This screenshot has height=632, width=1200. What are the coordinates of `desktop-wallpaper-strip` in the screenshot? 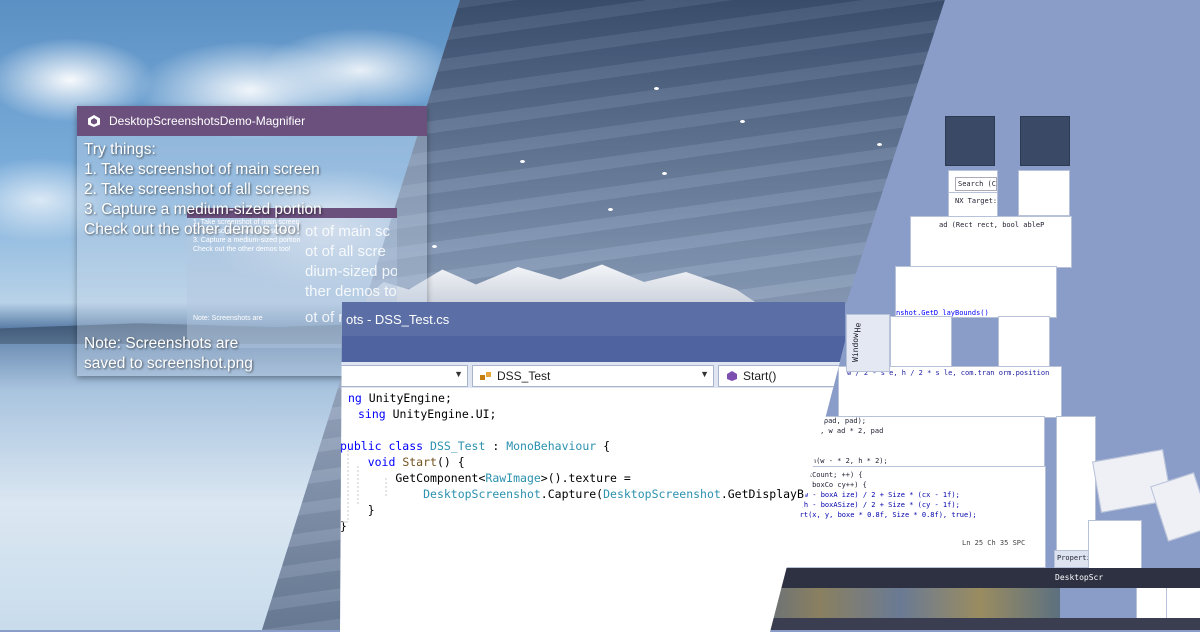 It's located at (900, 603).